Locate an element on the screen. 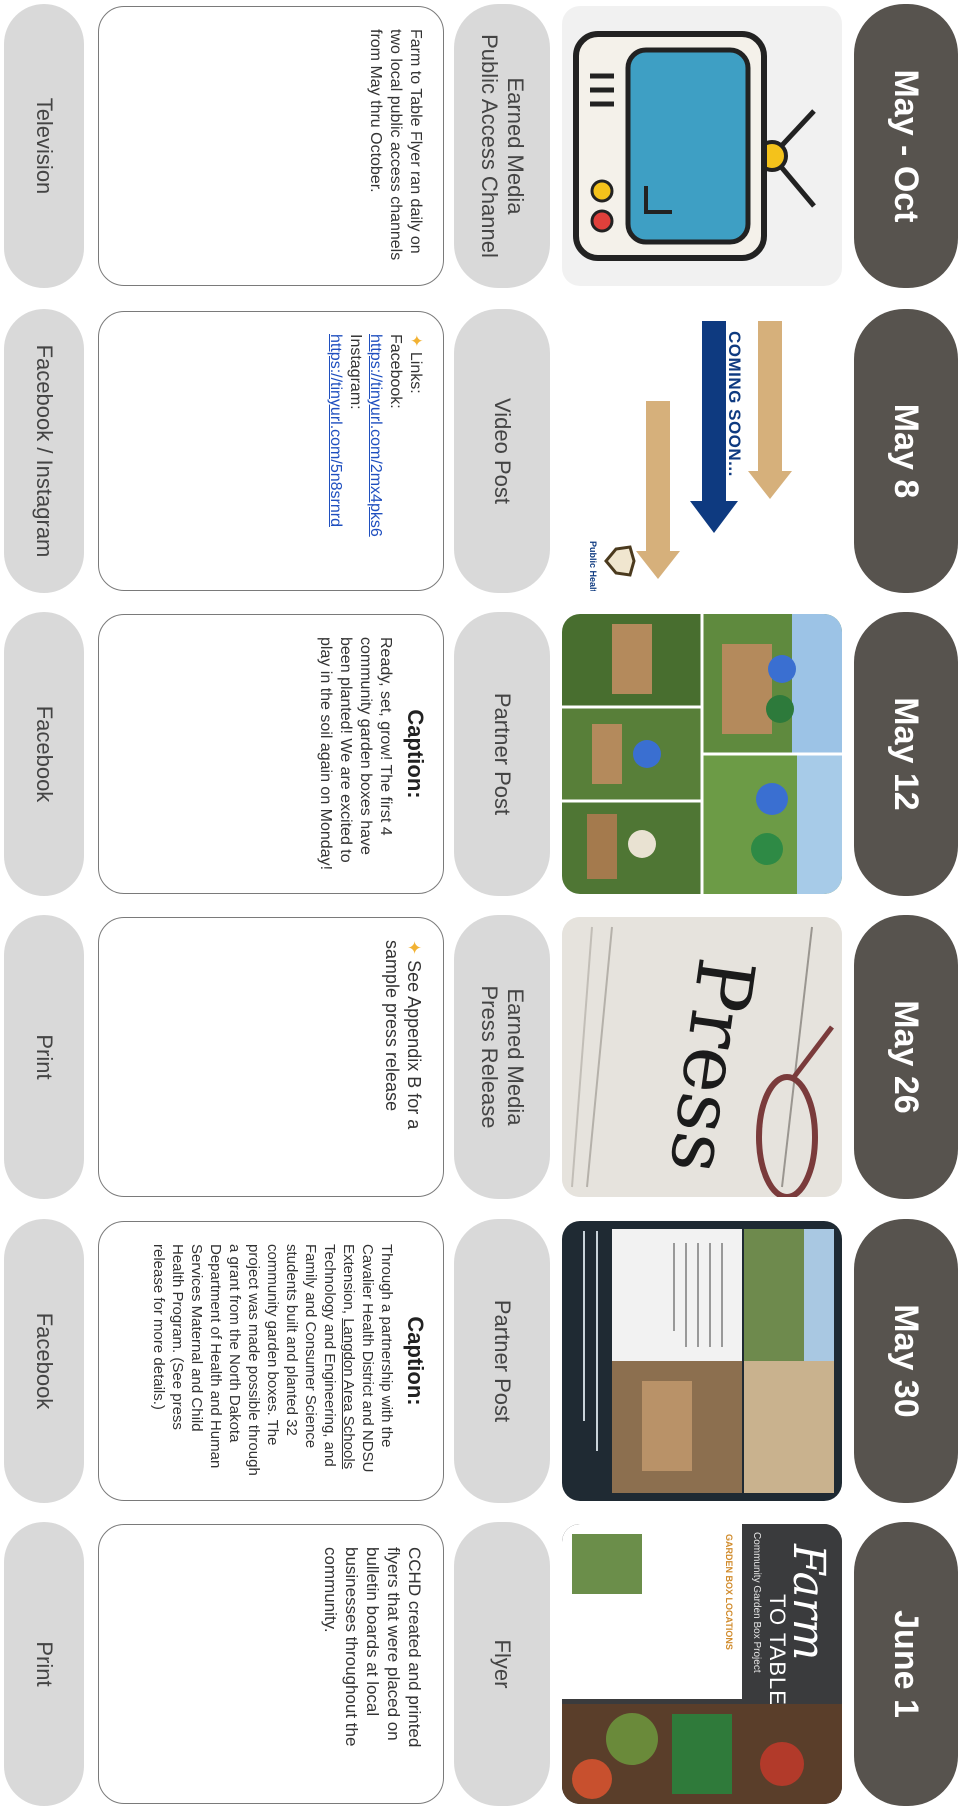  facebook-link: https://tinyurl.com/2mx4pks6 is located at coordinates (375, 435).